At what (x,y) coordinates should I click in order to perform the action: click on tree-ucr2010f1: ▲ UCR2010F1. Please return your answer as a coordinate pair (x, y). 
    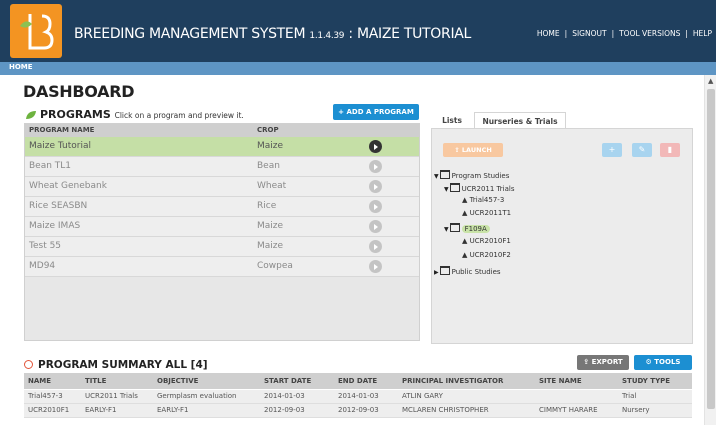
    Looking at the image, I should click on (486, 241).